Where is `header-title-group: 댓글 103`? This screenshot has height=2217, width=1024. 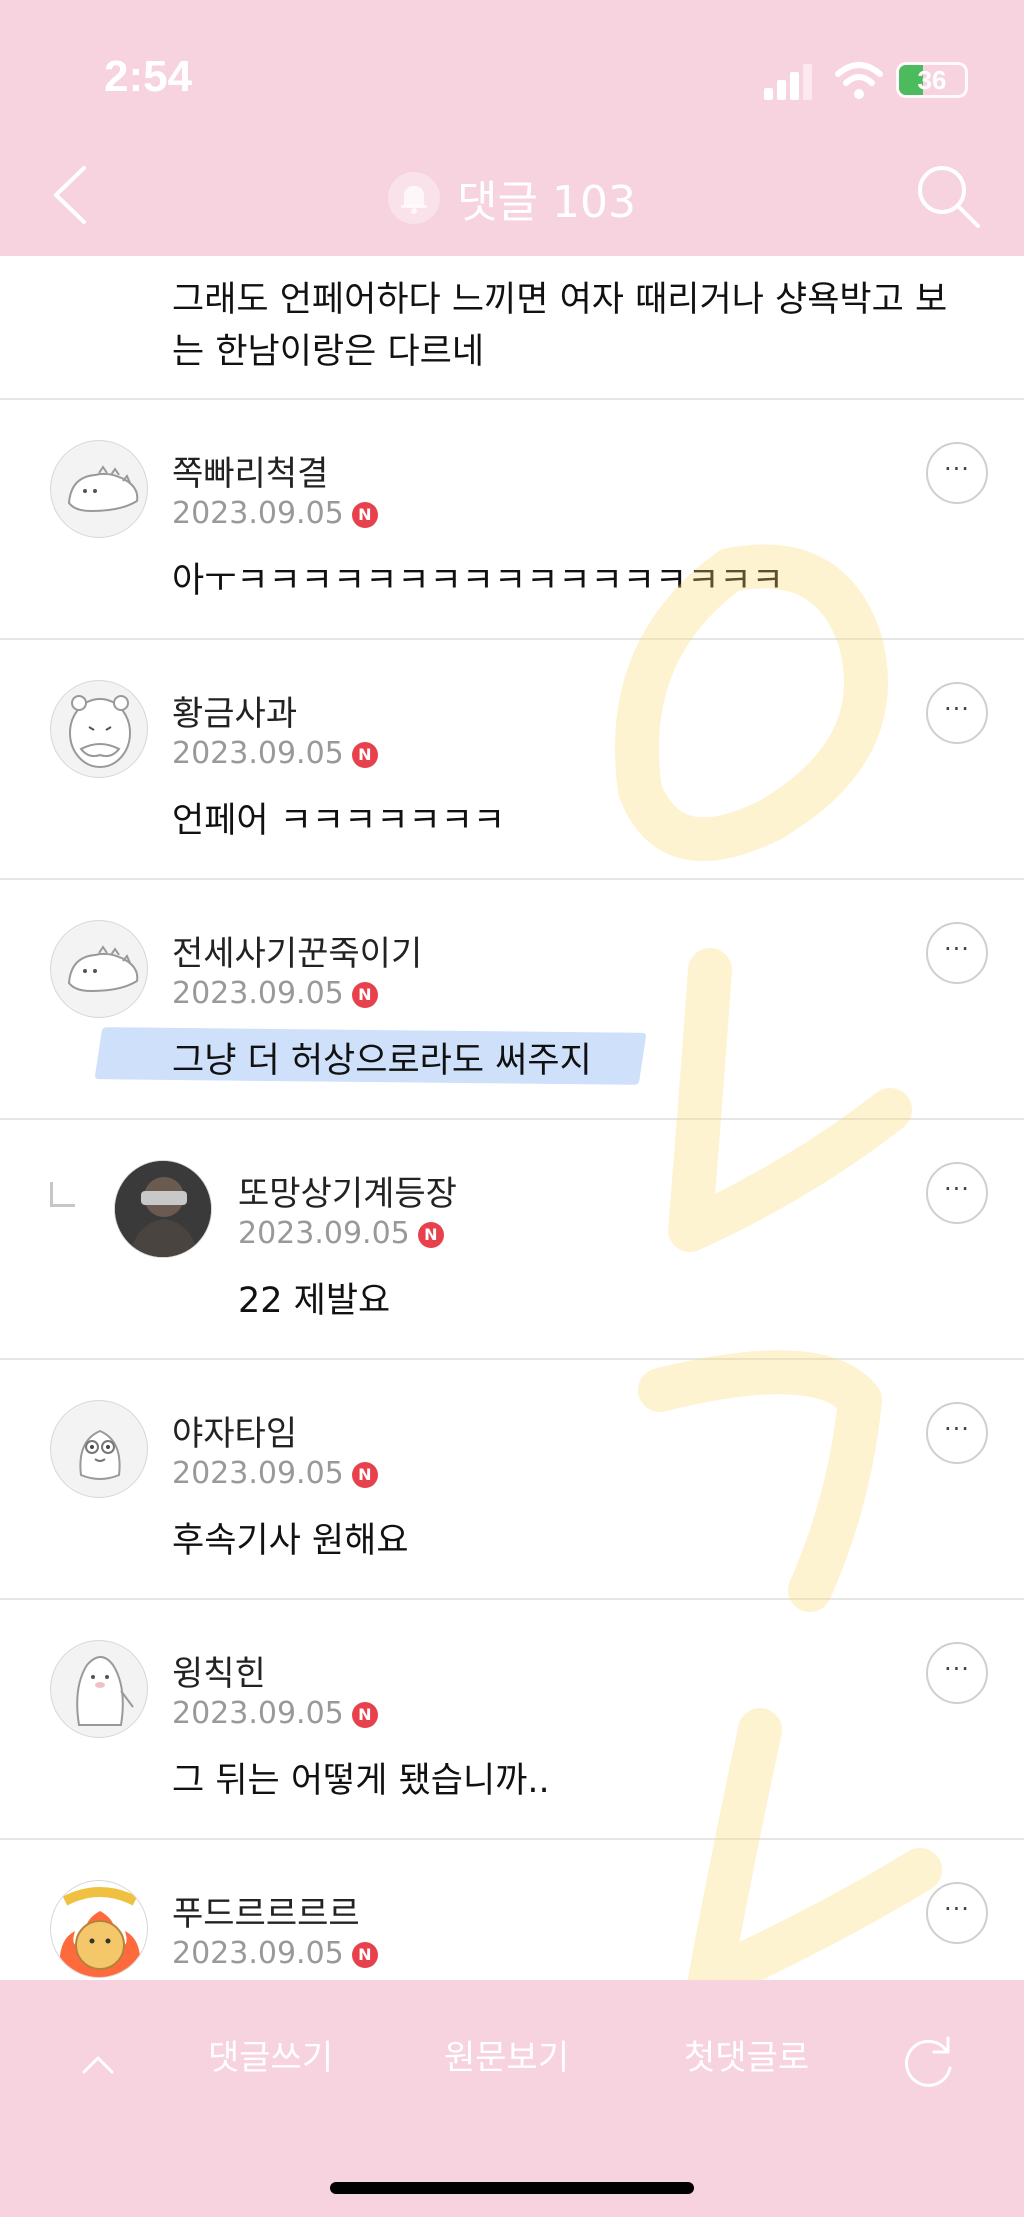
header-title-group: 댓글 103 is located at coordinates (512, 198).